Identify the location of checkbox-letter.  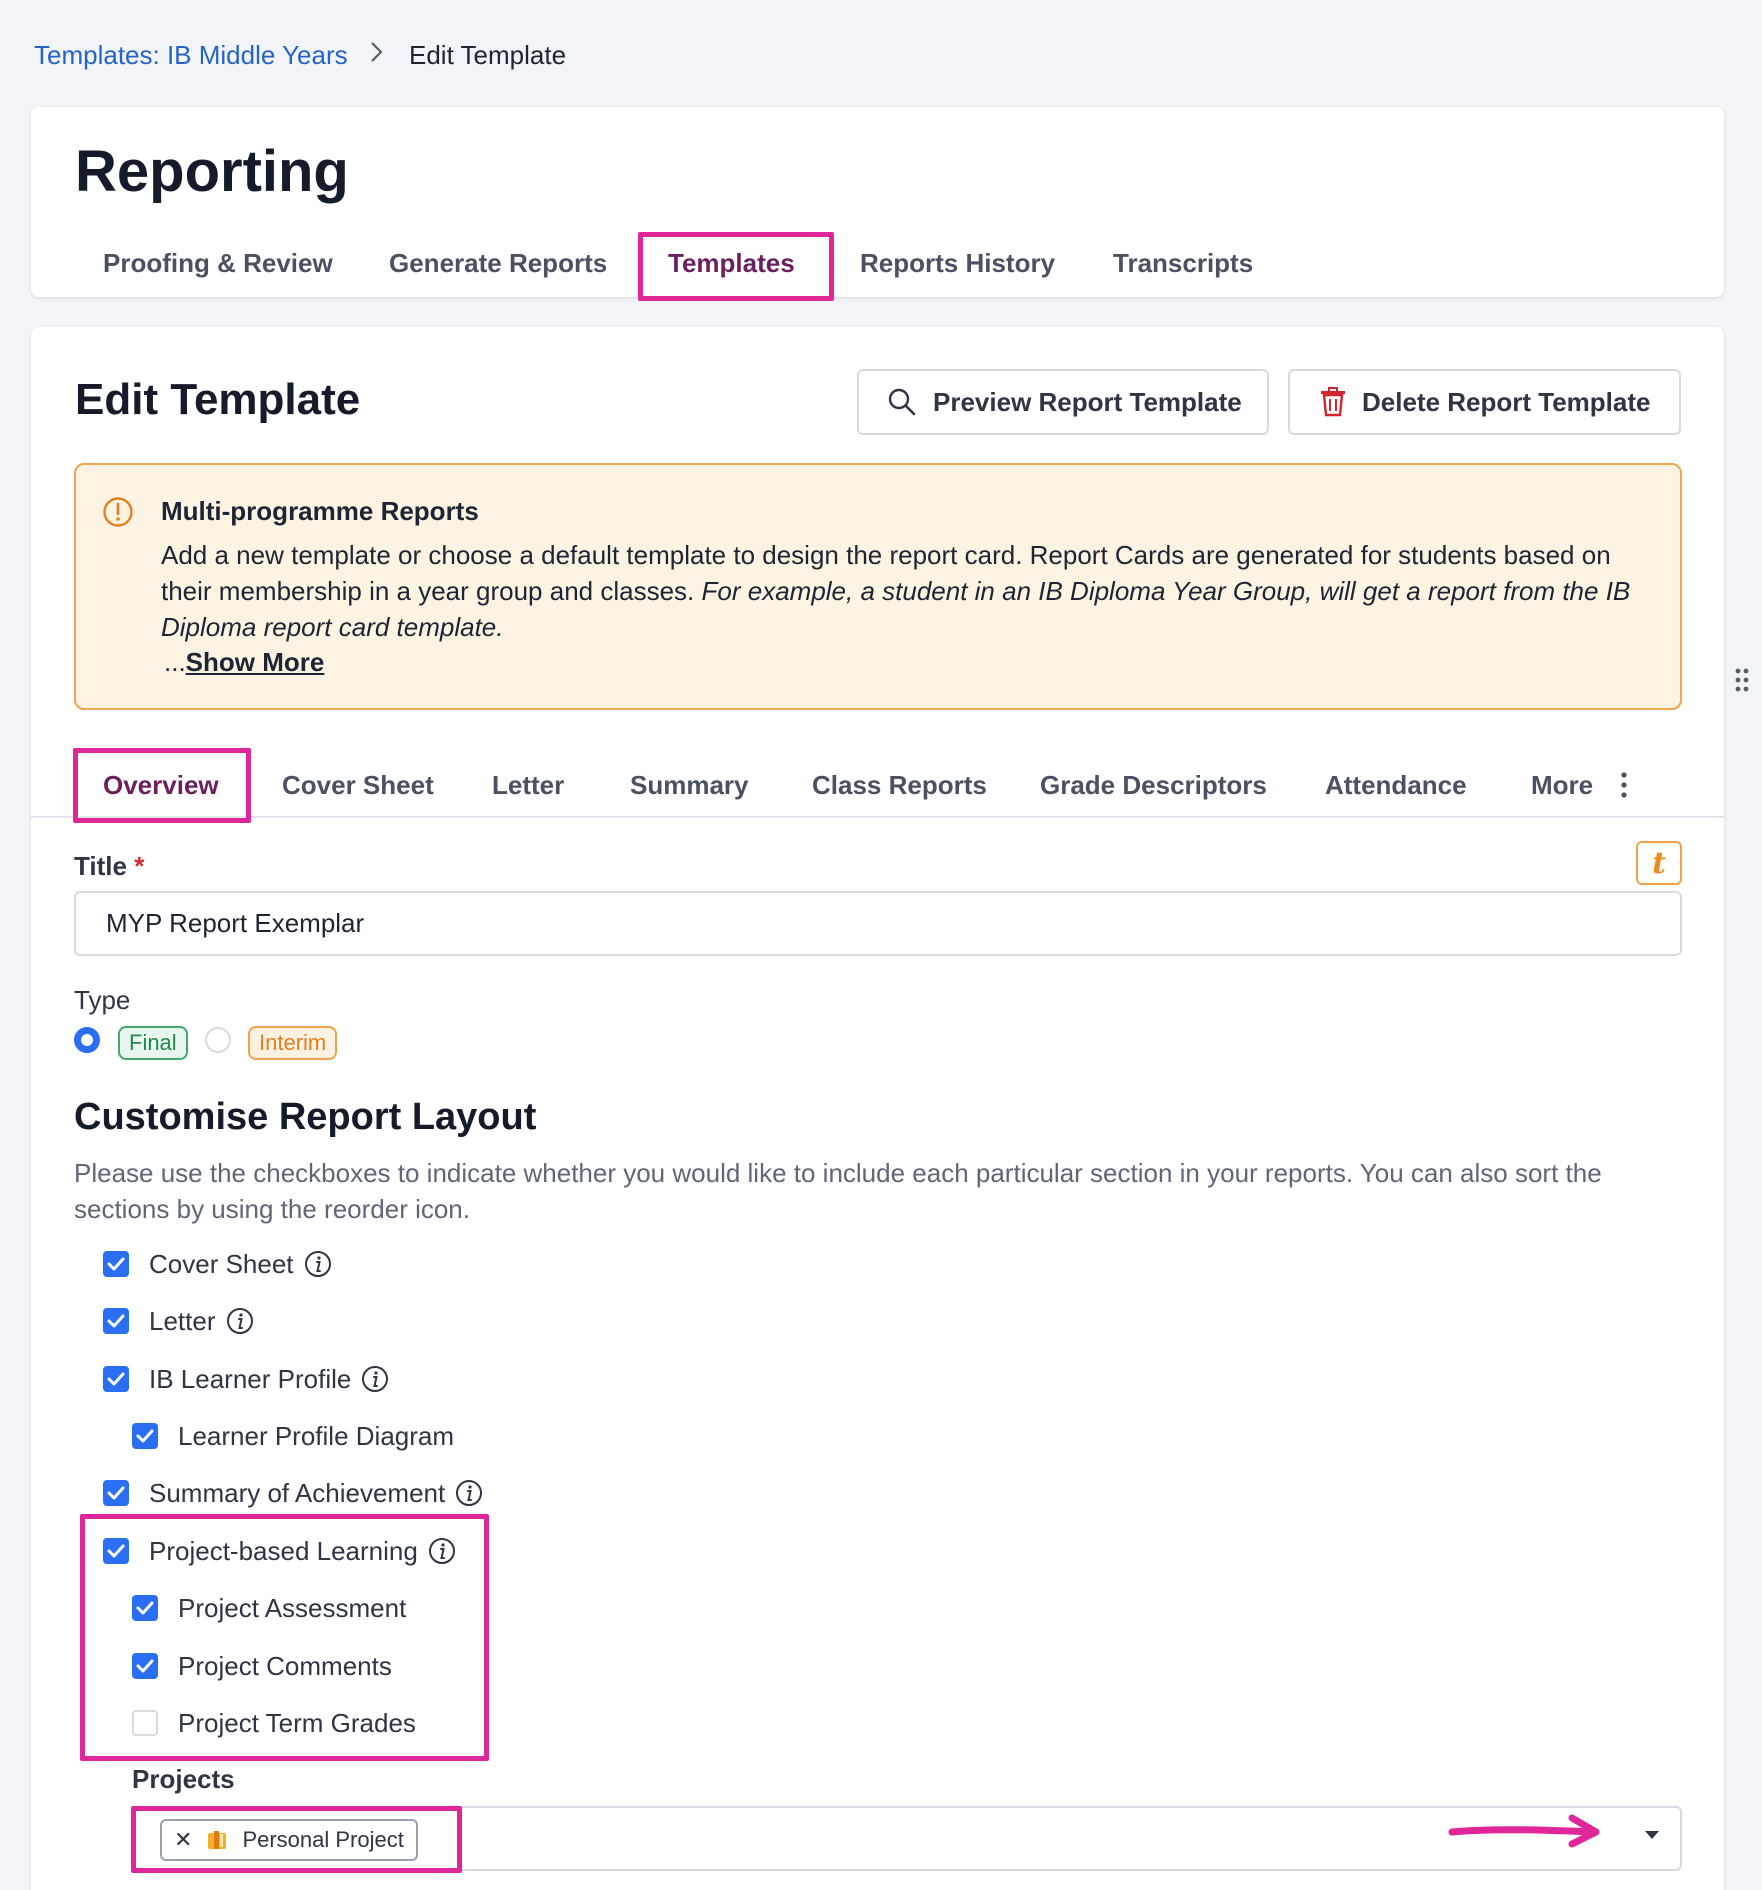
(116, 1321).